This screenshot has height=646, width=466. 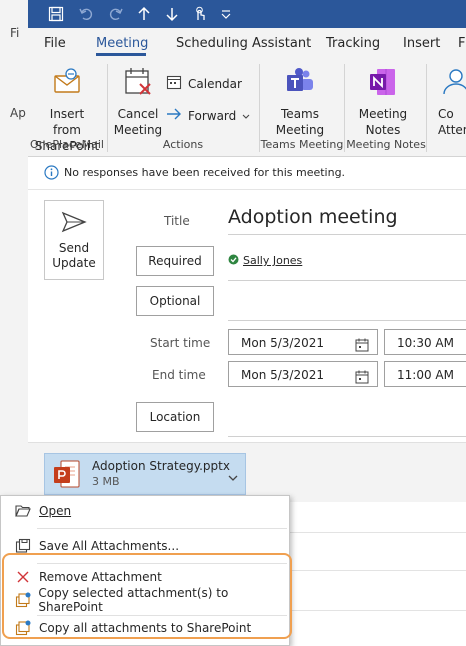 What do you see at coordinates (454, 84) in the screenshot?
I see `contact-attendees-icon` at bounding box center [454, 84].